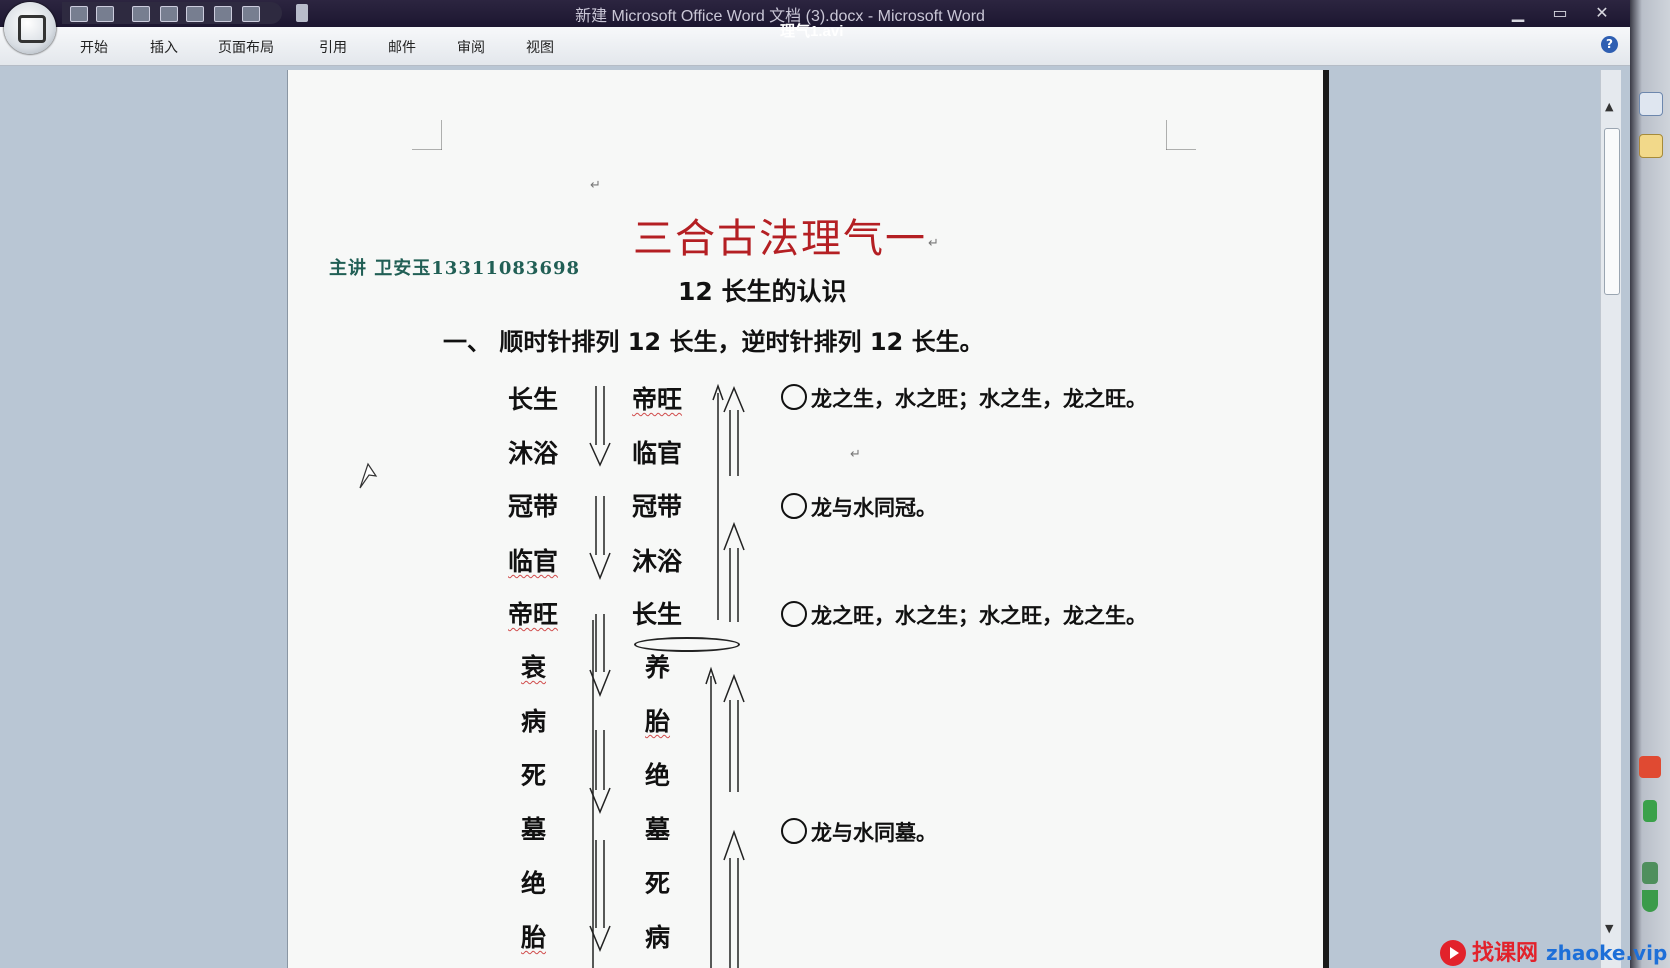 The width and height of the screenshot is (1670, 968). Describe the element at coordinates (964, 615) in the screenshot. I see `note-line: 龙之旺，水之生；水之旺，龙之生。` at that location.